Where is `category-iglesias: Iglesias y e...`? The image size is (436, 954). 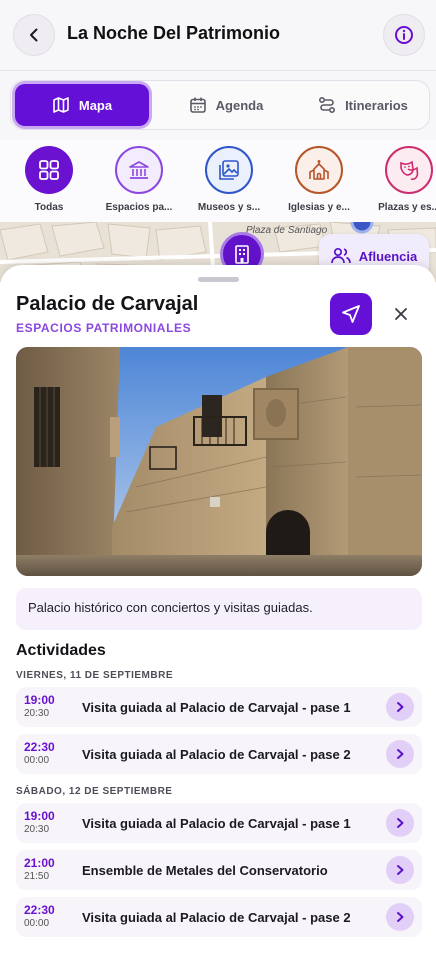 category-iglesias: Iglesias y e... is located at coordinates (319, 179).